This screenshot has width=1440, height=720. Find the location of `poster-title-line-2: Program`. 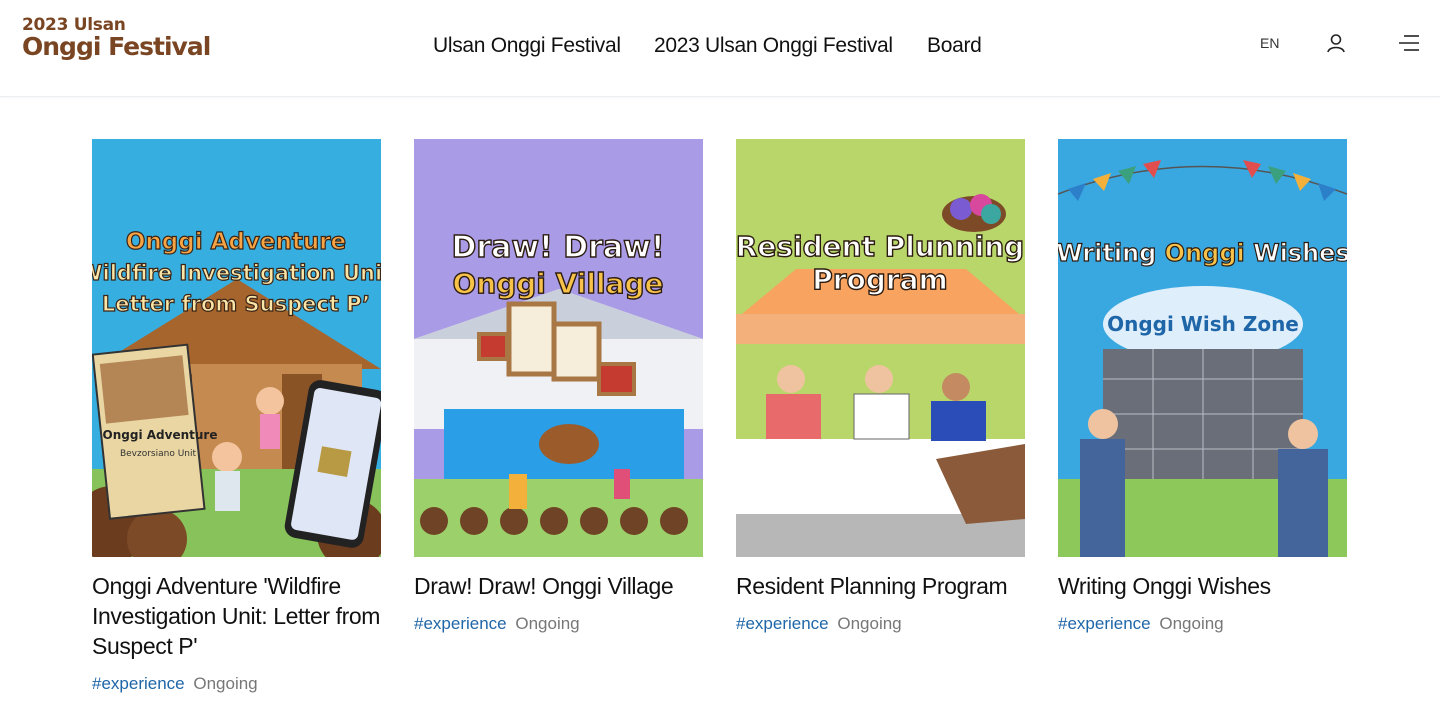

poster-title-line-2: Program is located at coordinates (880, 279).